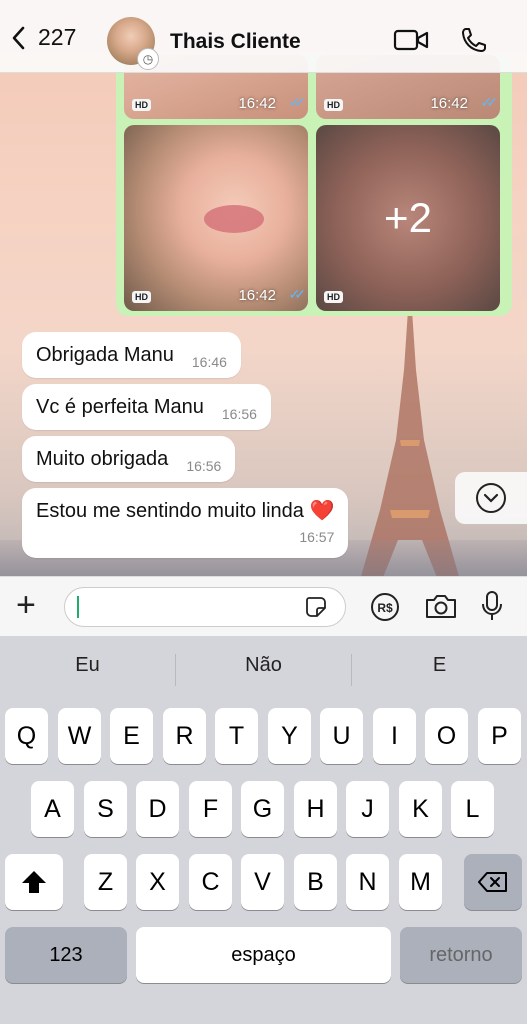 The width and height of the screenshot is (527, 1024). I want to click on incoming-message: Estou me sentindo muito linda ❤️ 16:57, so click(185, 523).